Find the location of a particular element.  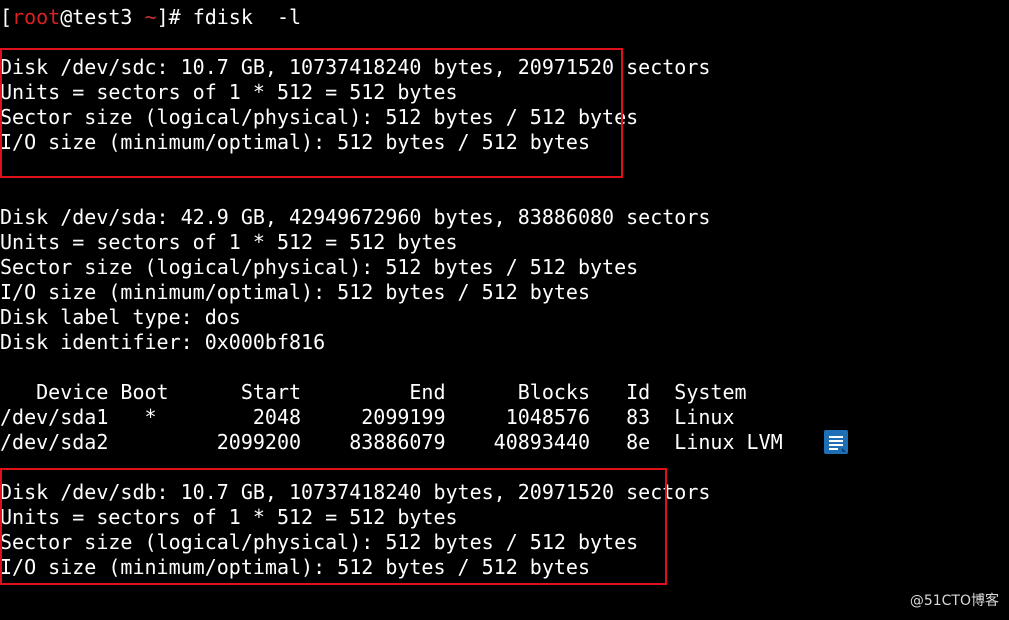

sdb-highlight-box is located at coordinates (333, 526).